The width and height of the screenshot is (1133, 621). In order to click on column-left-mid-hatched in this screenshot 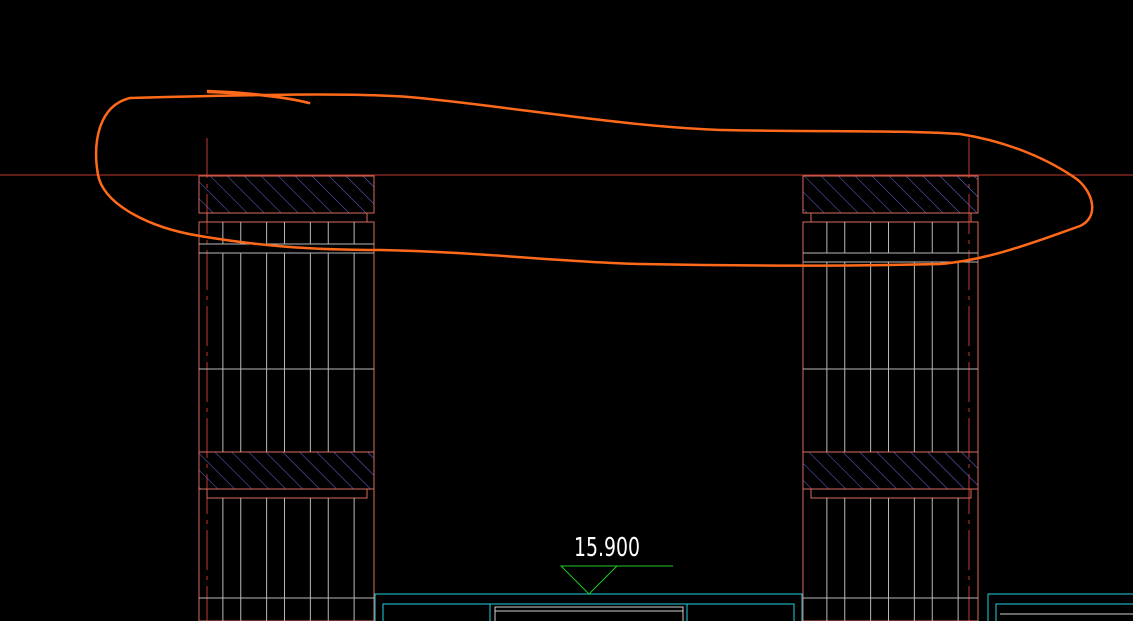, I will do `click(286, 470)`.